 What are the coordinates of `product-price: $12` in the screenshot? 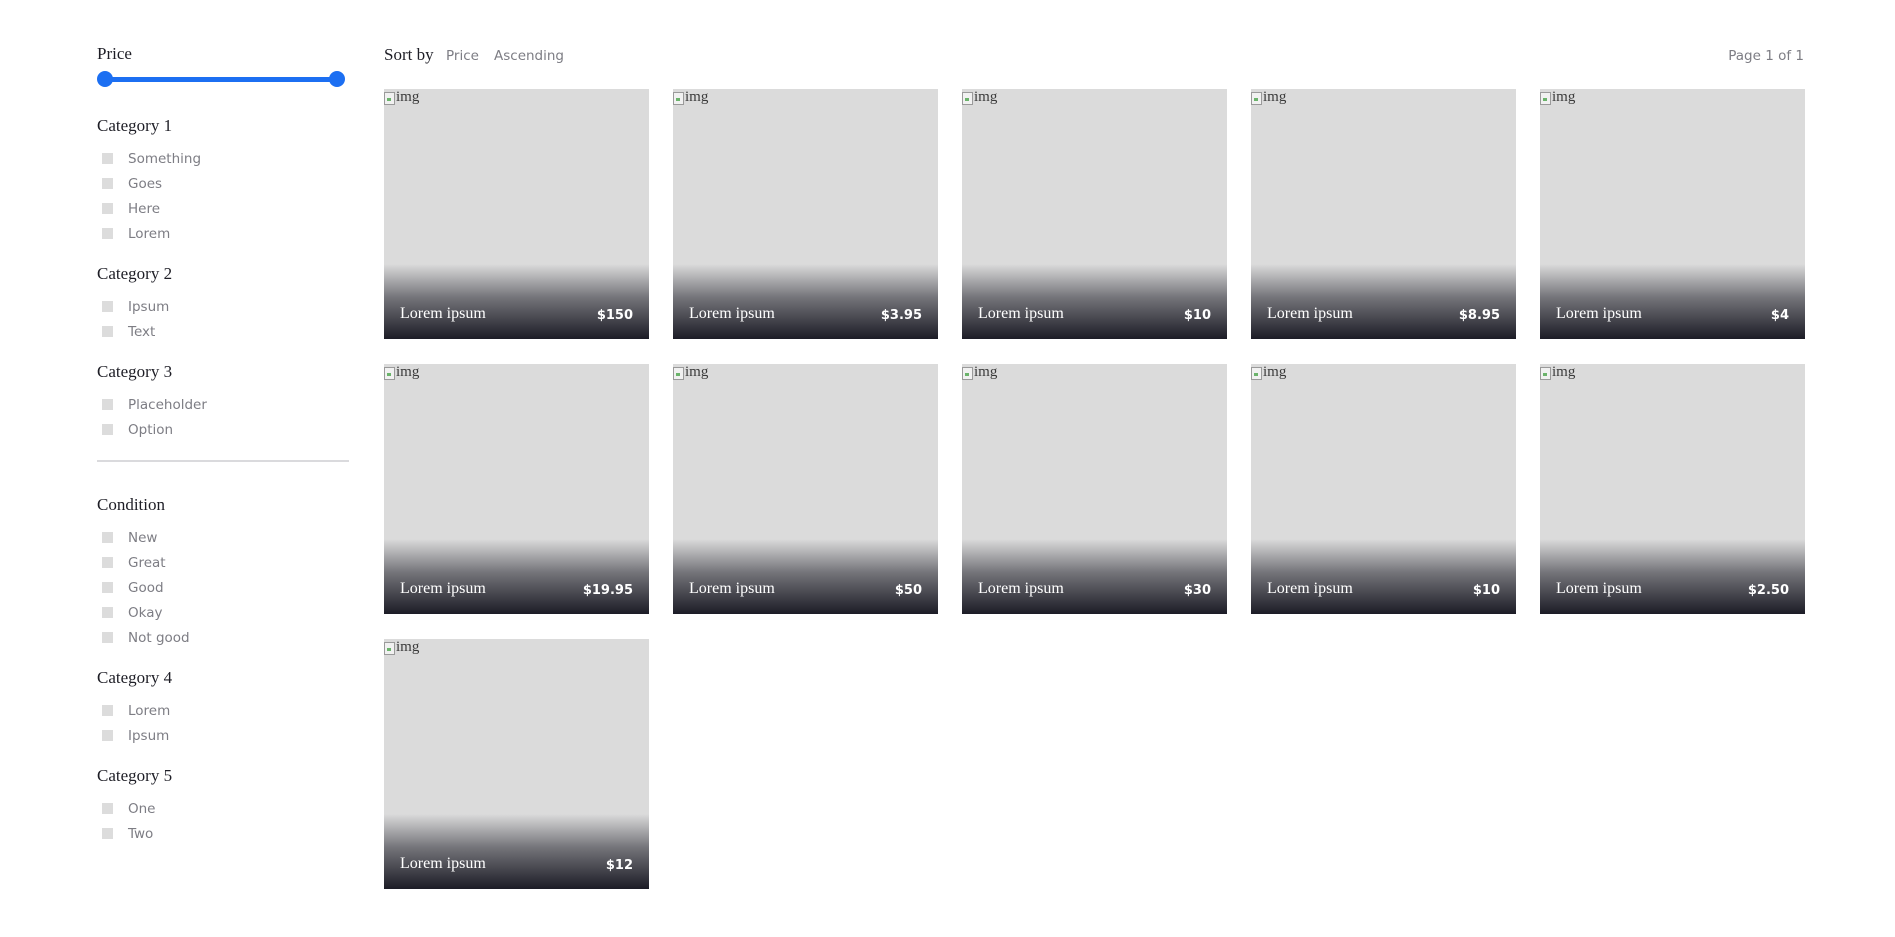 It's located at (619, 865).